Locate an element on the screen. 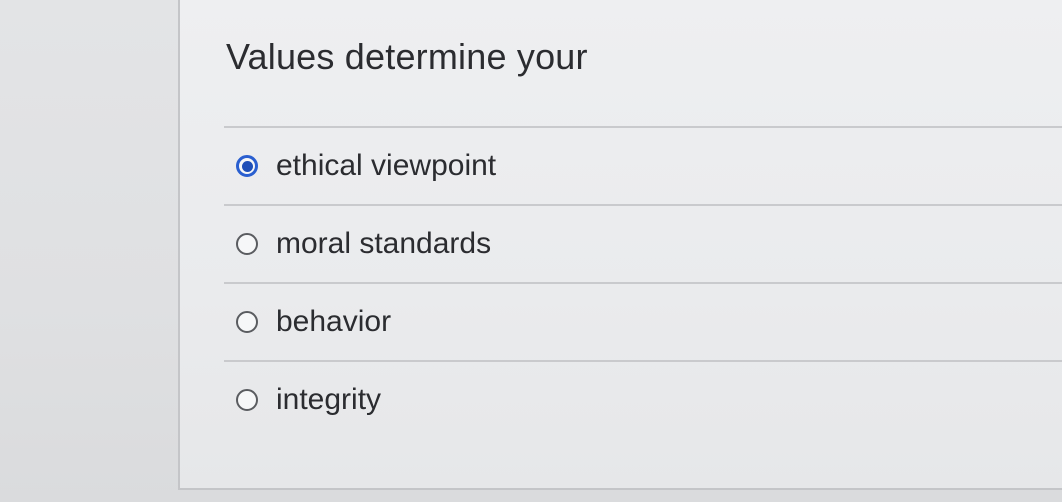 This screenshot has width=1062, height=502. answer-label: integrity is located at coordinates (329, 399).